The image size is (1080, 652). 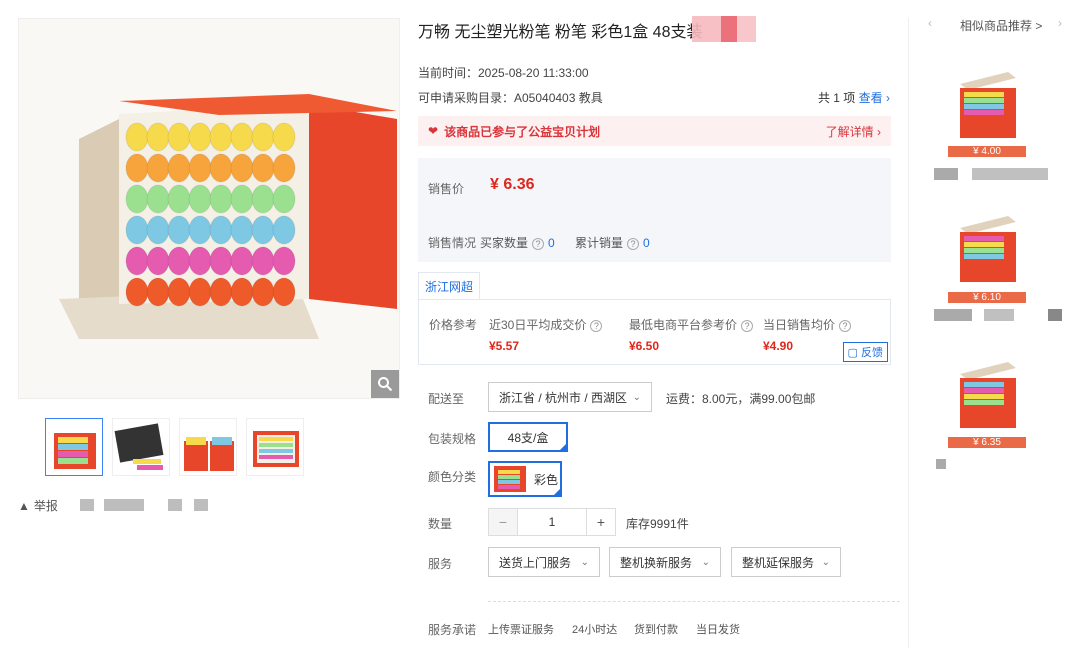 What do you see at coordinates (547, 334) in the screenshot?
I see `ref-avg-30d: 近30日平均成交价? ¥5.57` at bounding box center [547, 334].